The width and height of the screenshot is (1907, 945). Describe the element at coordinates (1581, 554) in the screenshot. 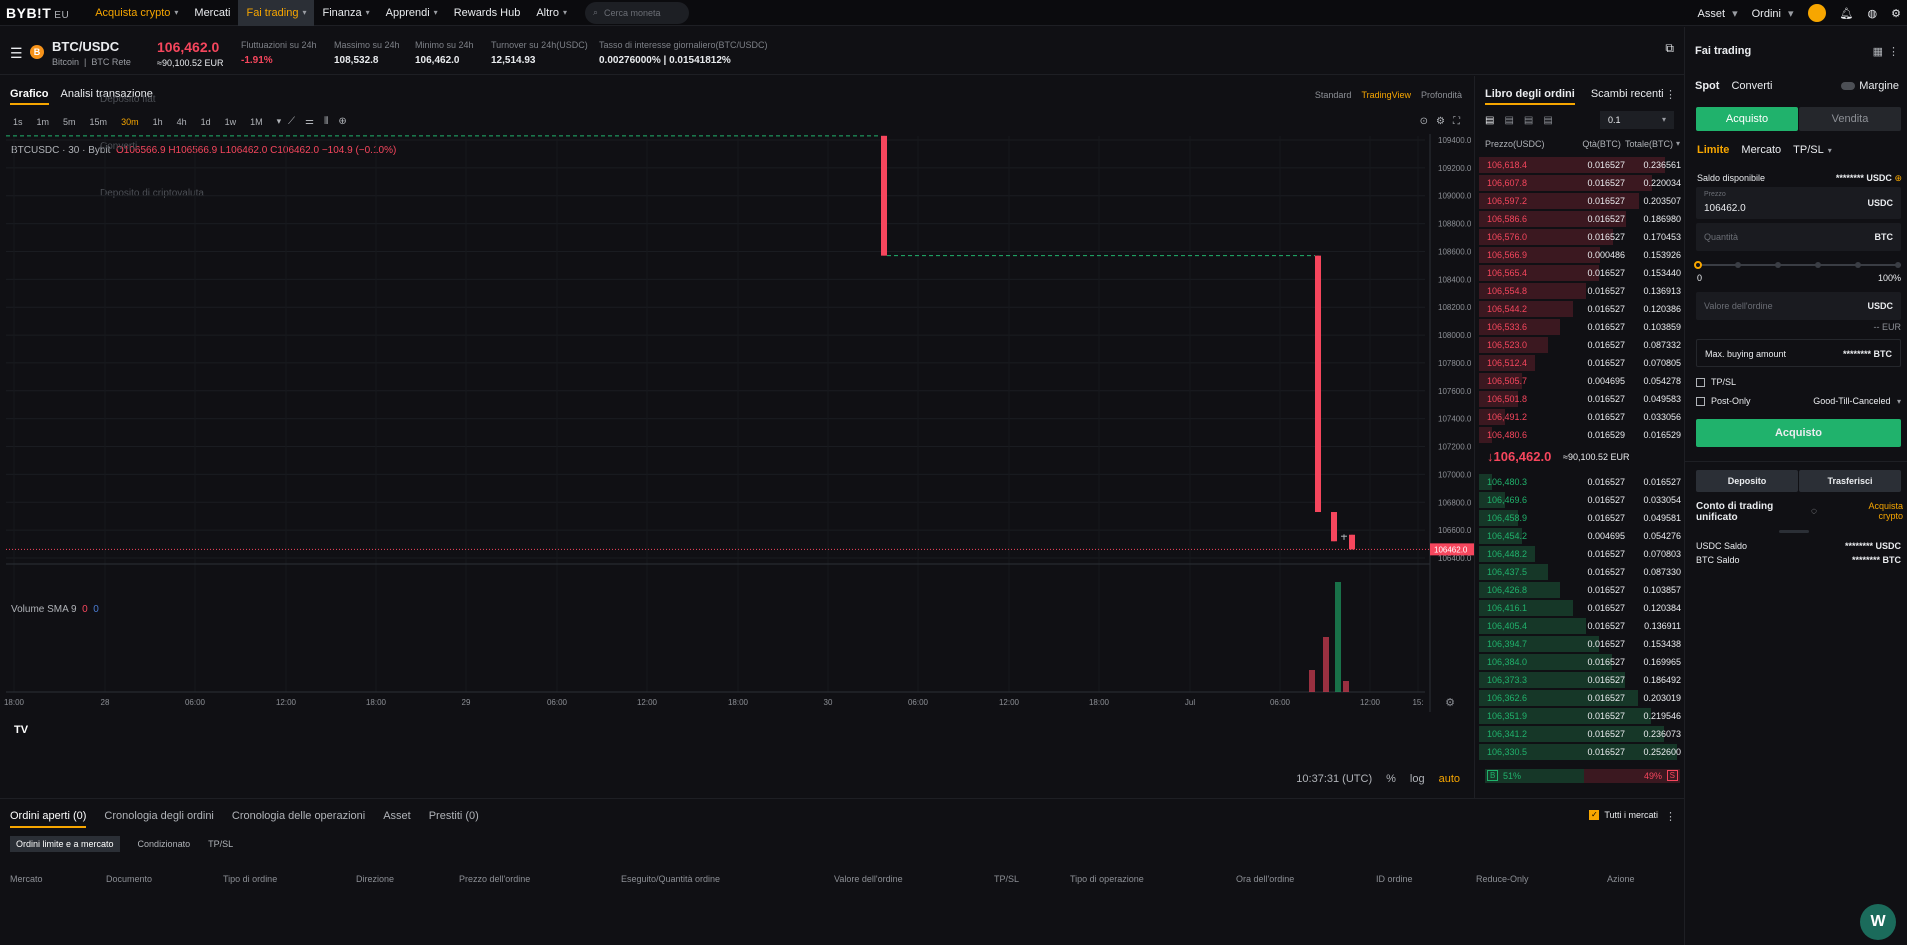

I see `bid-row: 106,448.2 0.016527 0.070803` at that location.